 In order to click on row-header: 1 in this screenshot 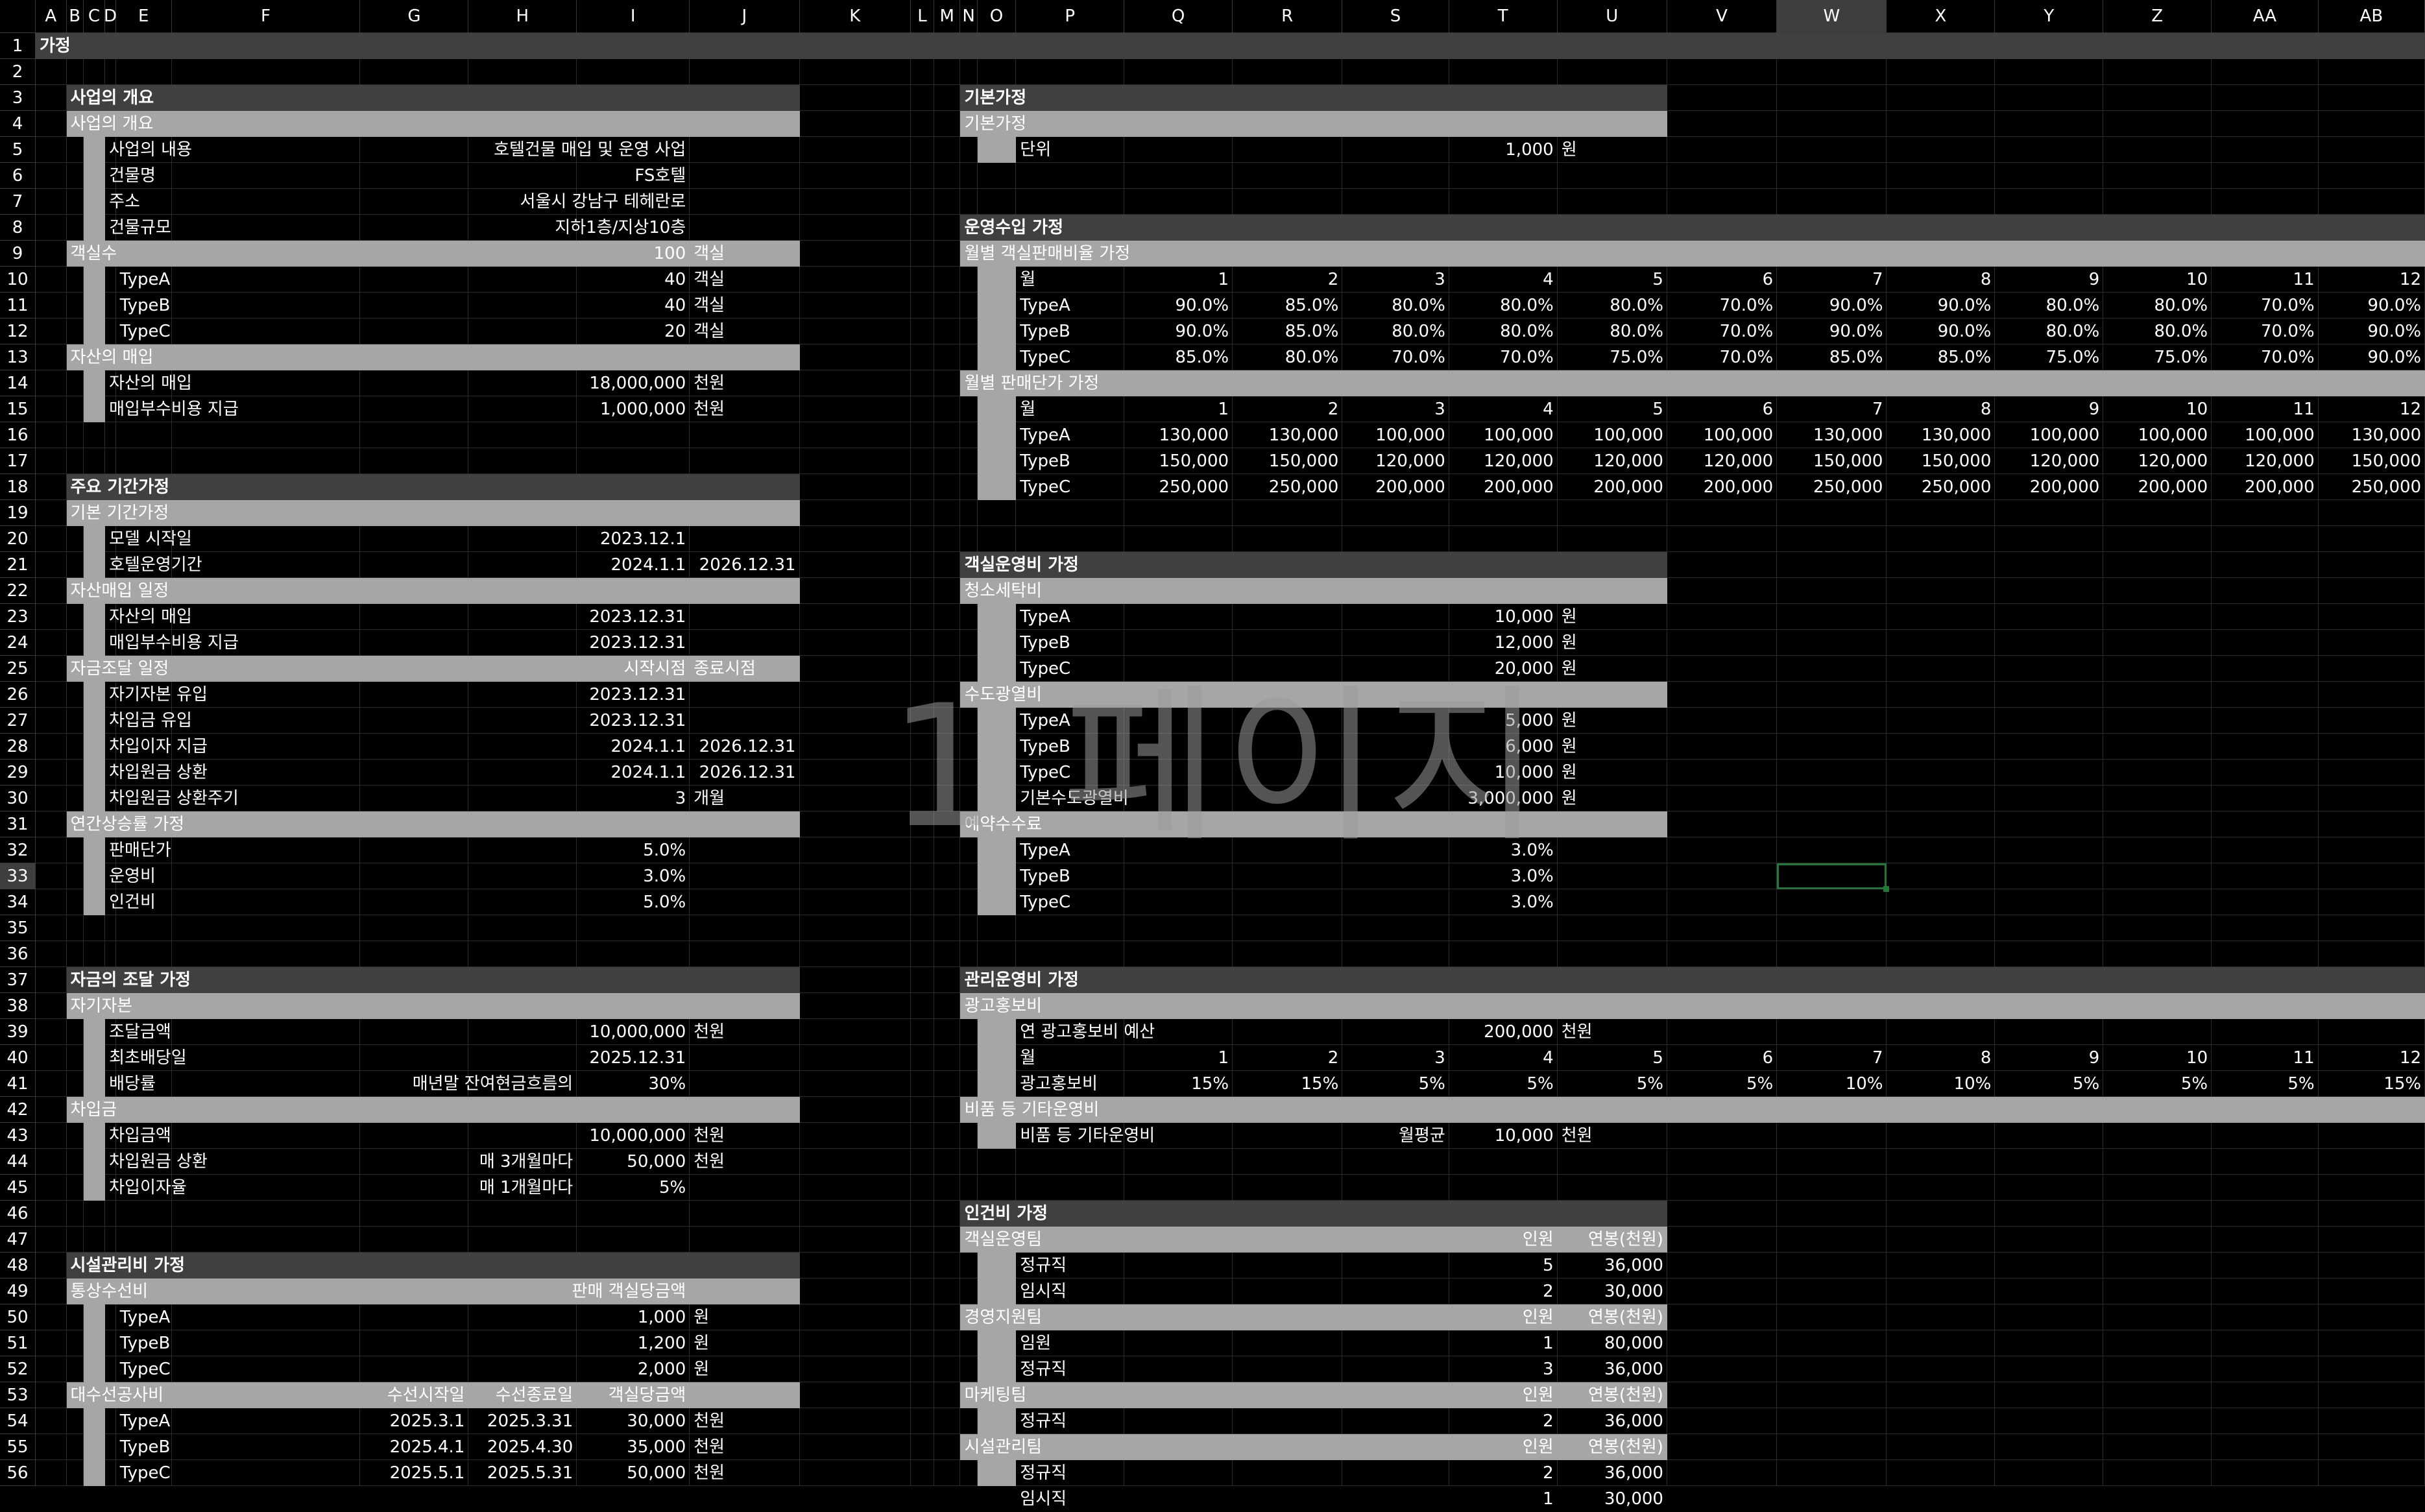, I will do `click(18, 46)`.